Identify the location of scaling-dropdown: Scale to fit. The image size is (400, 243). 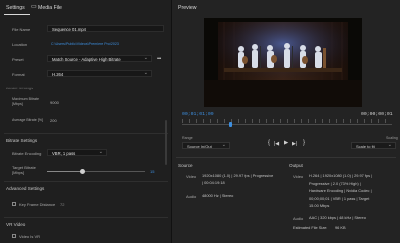
(373, 145).